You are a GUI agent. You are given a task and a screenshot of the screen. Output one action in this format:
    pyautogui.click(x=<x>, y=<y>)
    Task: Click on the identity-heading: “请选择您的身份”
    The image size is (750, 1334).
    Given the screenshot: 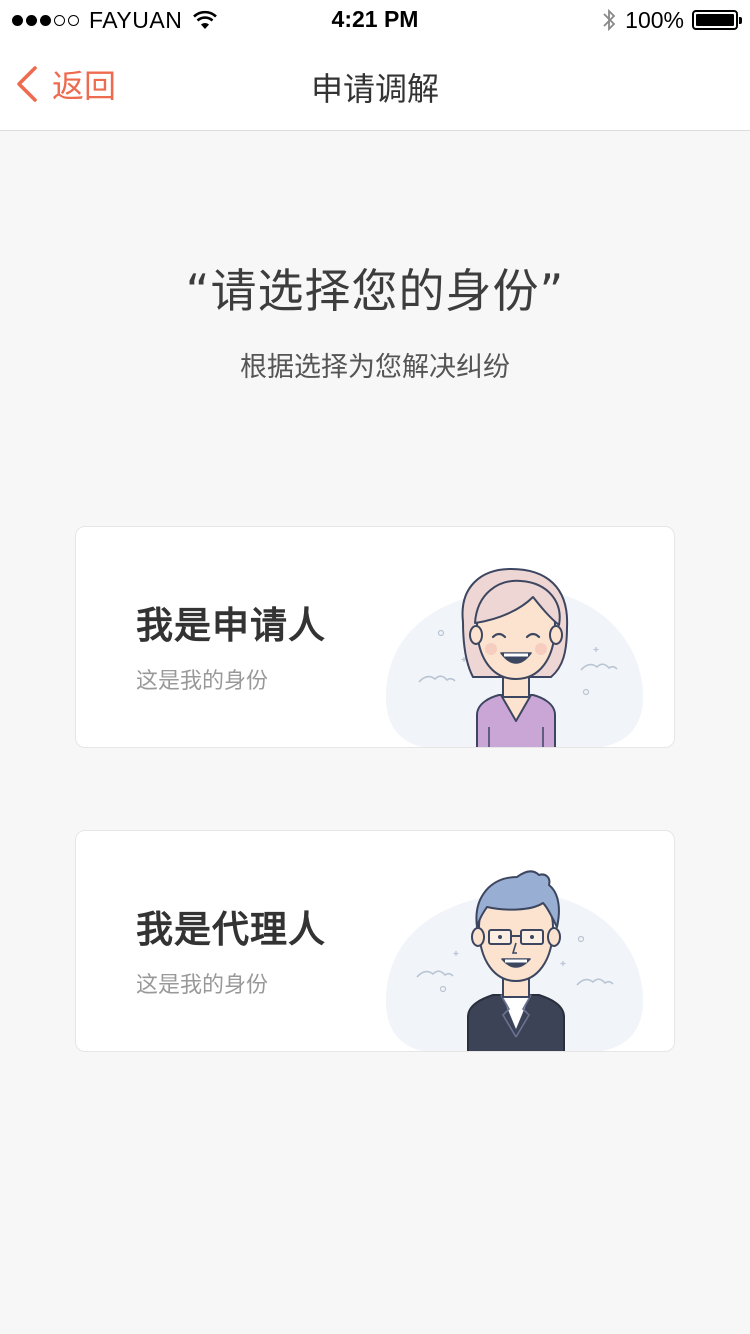 What is the action you would take?
    pyautogui.click(x=375, y=291)
    